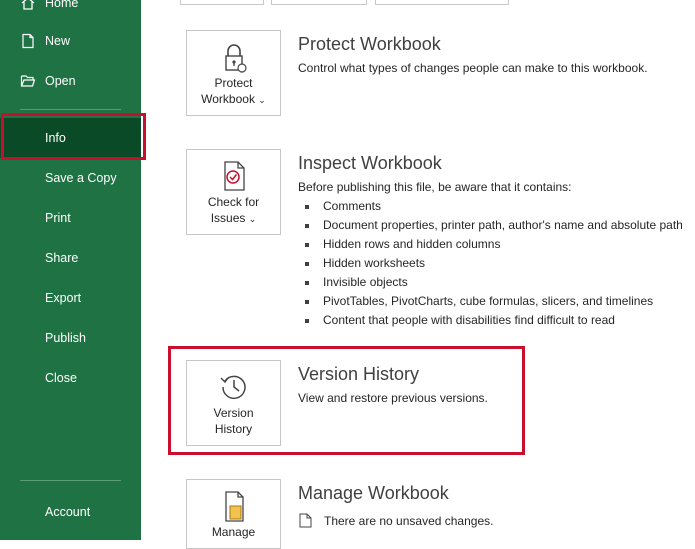 The image size is (695, 549). I want to click on info-highlight-box, so click(73, 136).